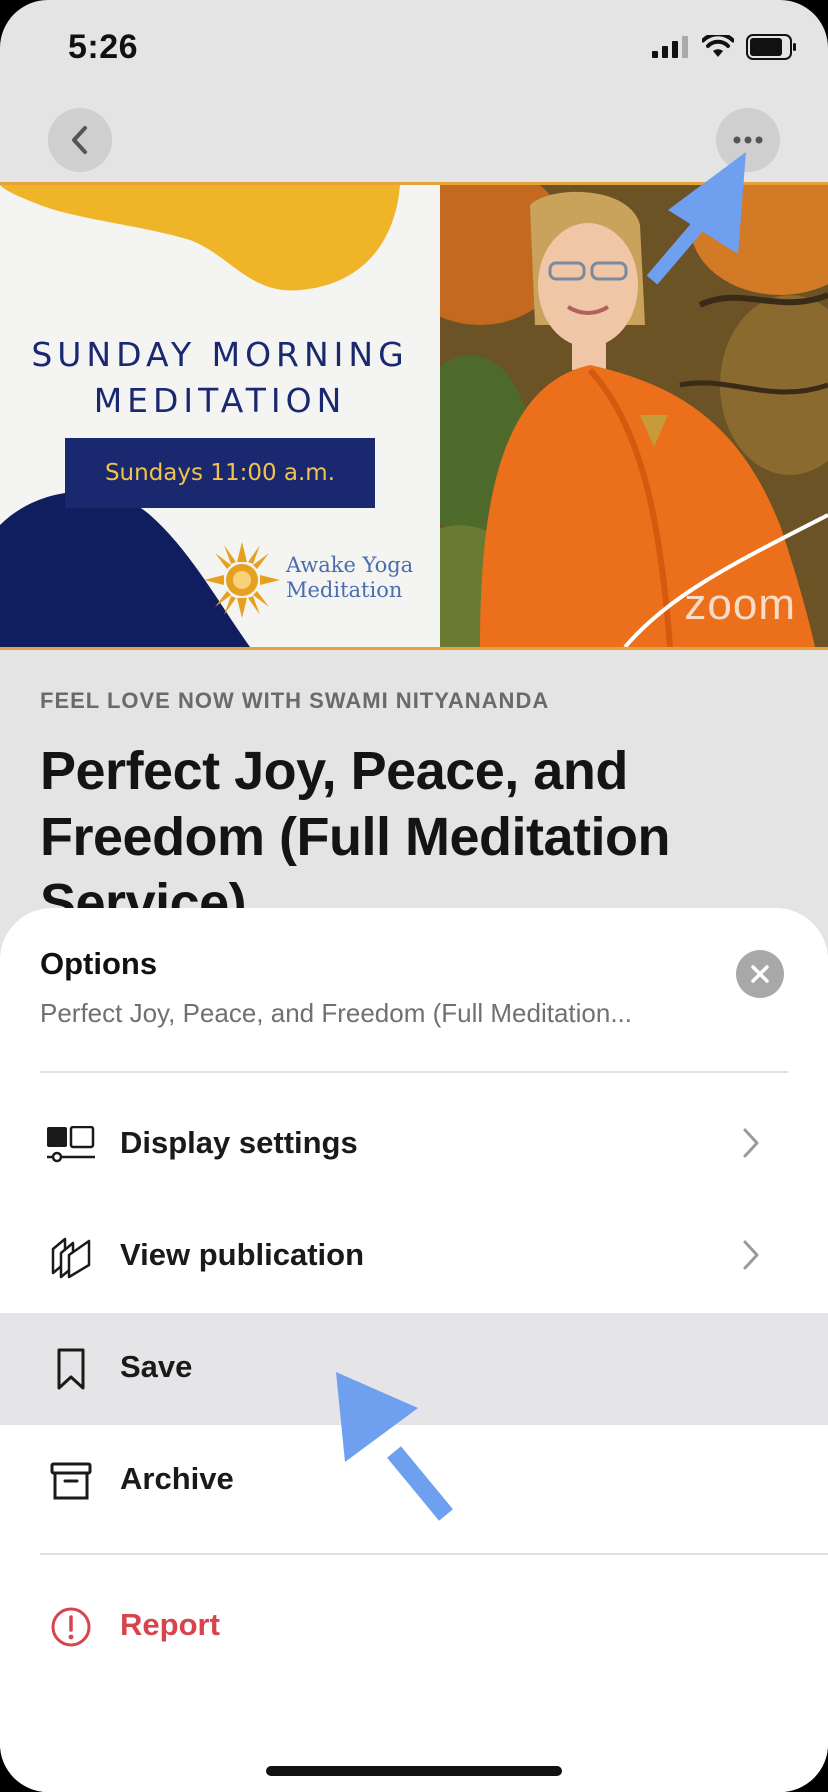  I want to click on status-time: 5:26, so click(103, 47).